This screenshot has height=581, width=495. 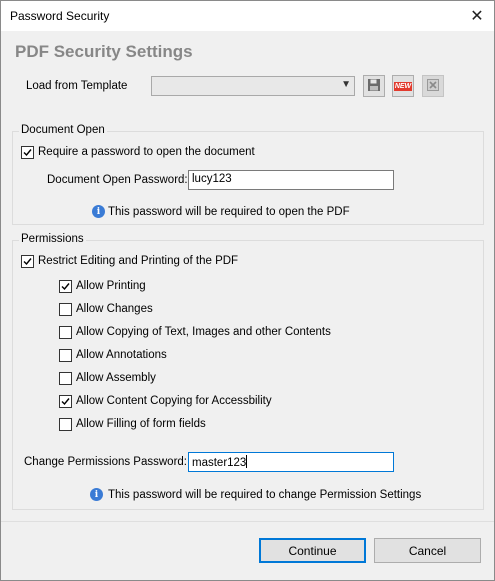 What do you see at coordinates (65, 424) in the screenshot?
I see `allow-form-filling-checkbox` at bounding box center [65, 424].